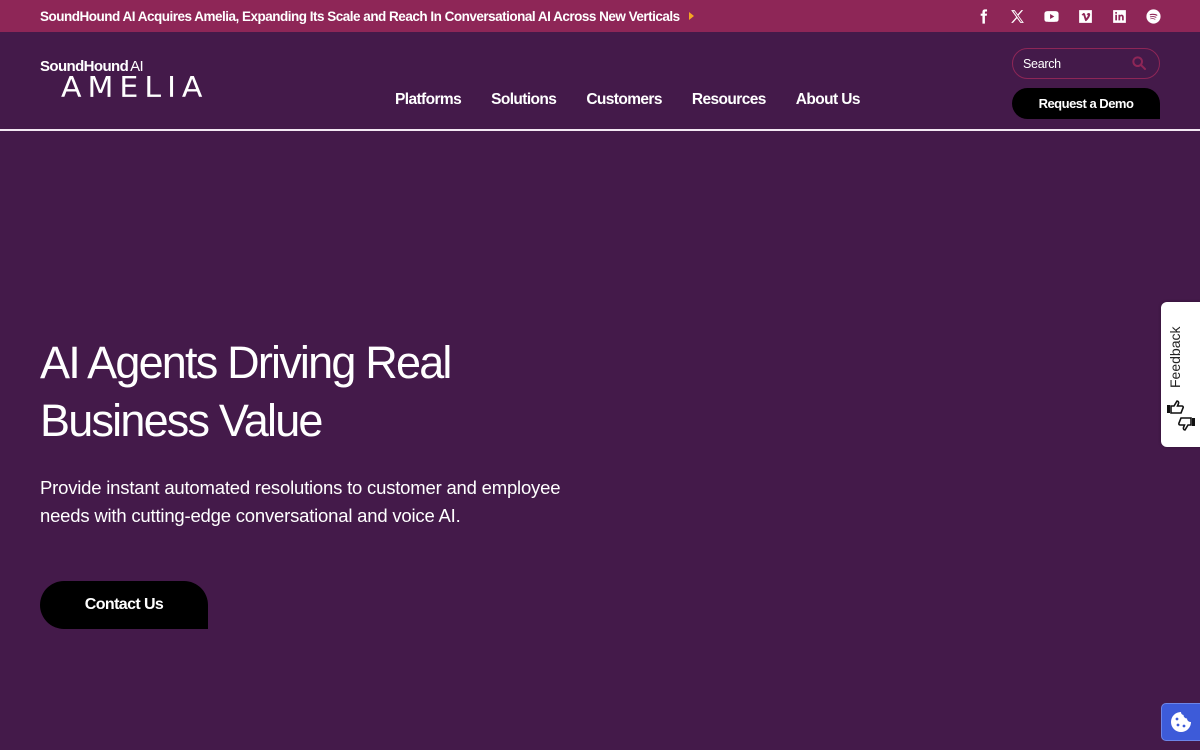 This screenshot has height=750, width=1200. What do you see at coordinates (246, 391) in the screenshot?
I see `hero-title: AI Agents Driving Real Business Value` at bounding box center [246, 391].